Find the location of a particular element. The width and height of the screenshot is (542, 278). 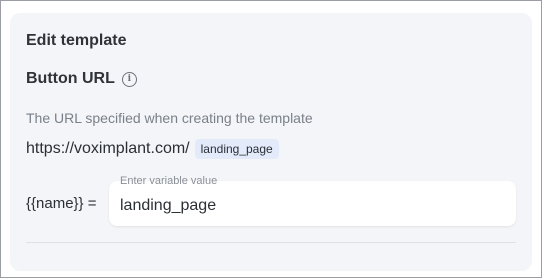

card-title: Edit template is located at coordinates (76, 40).